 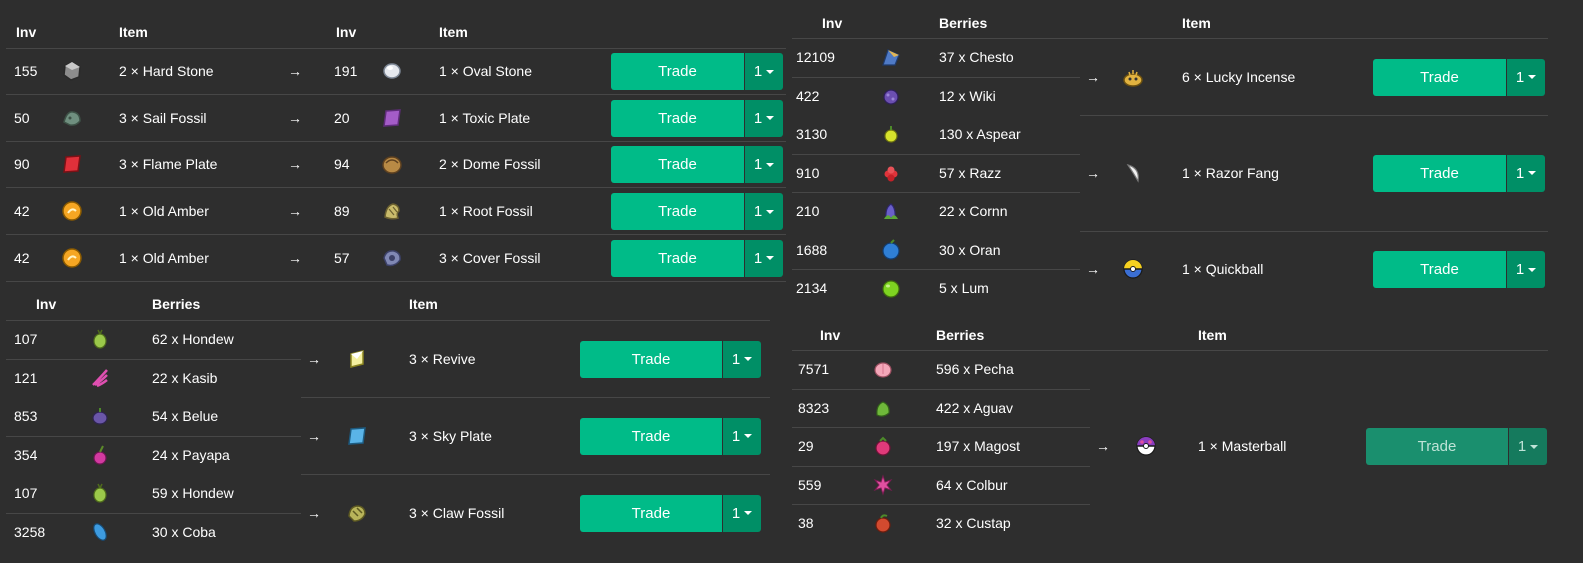 What do you see at coordinates (883, 446) in the screenshot?
I see `magost-berry-icon` at bounding box center [883, 446].